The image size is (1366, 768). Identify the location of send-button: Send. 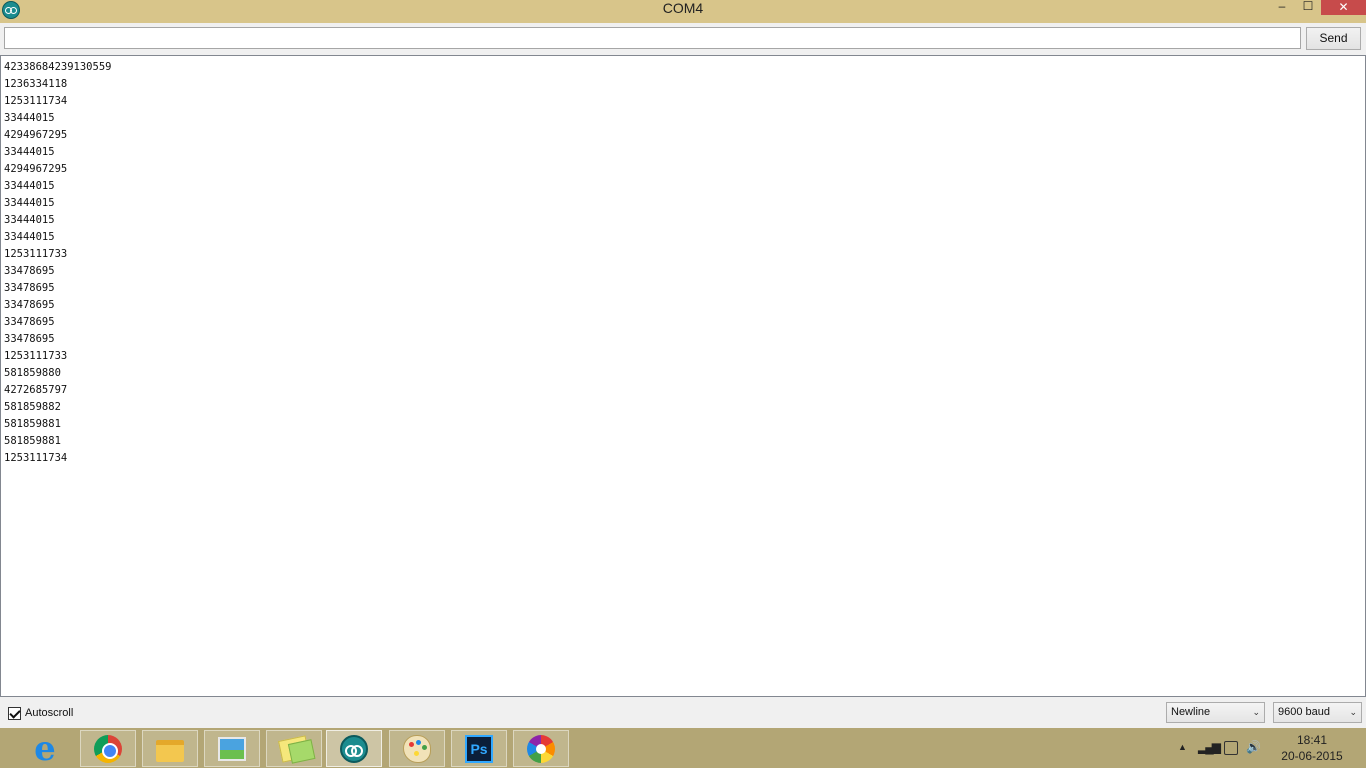
(1333, 38).